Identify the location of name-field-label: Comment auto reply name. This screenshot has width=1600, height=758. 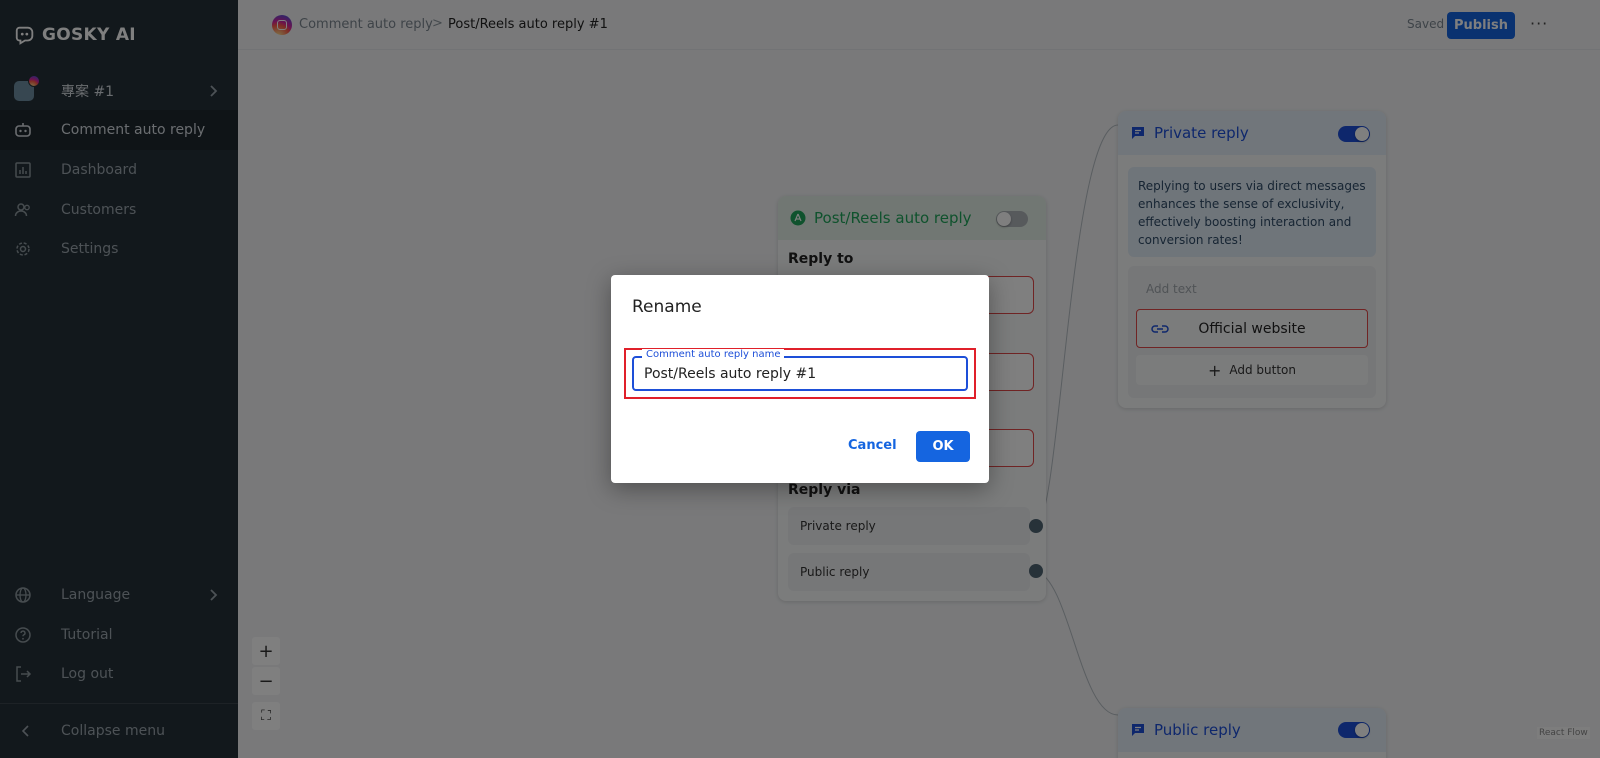
(713, 354).